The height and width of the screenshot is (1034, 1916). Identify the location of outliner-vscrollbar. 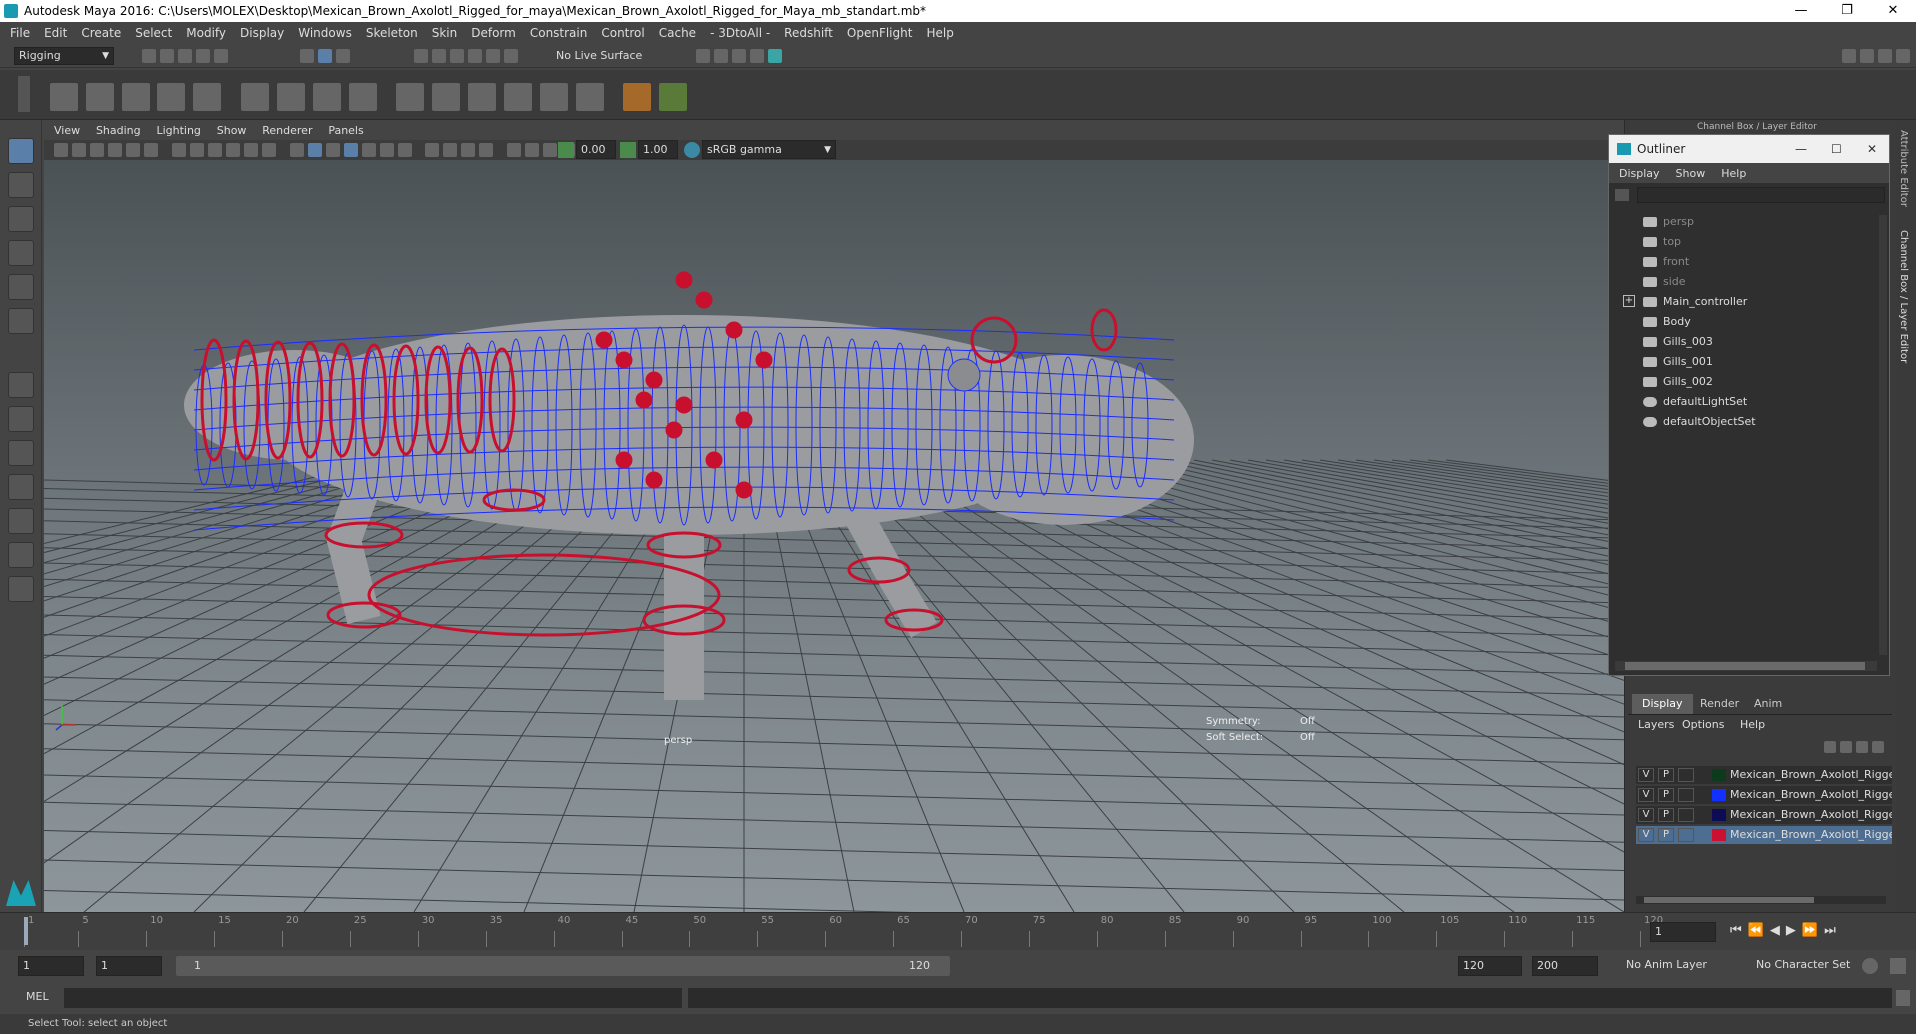
(1883, 435).